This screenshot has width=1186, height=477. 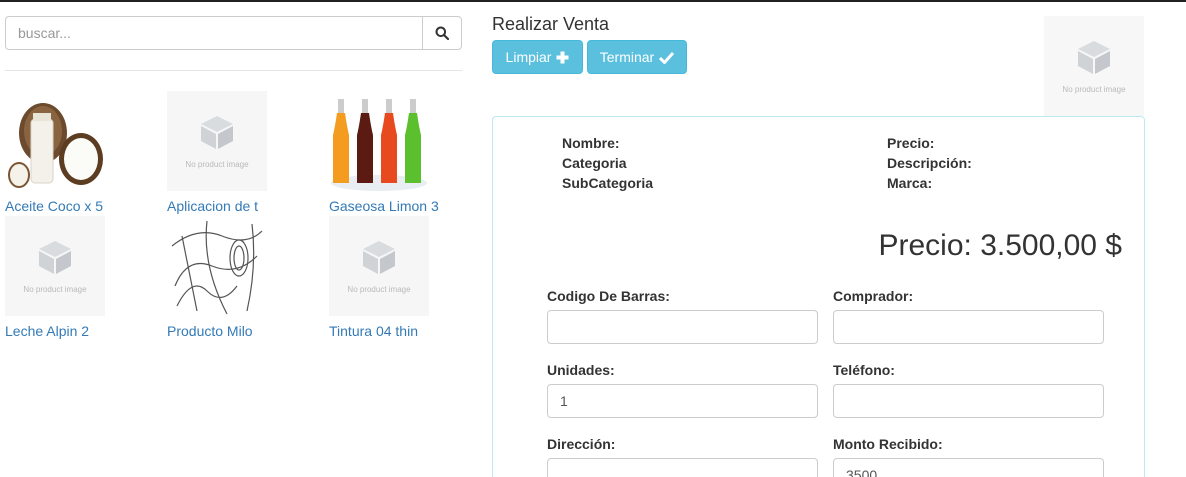 What do you see at coordinates (682, 401) in the screenshot?
I see `unidades-input` at bounding box center [682, 401].